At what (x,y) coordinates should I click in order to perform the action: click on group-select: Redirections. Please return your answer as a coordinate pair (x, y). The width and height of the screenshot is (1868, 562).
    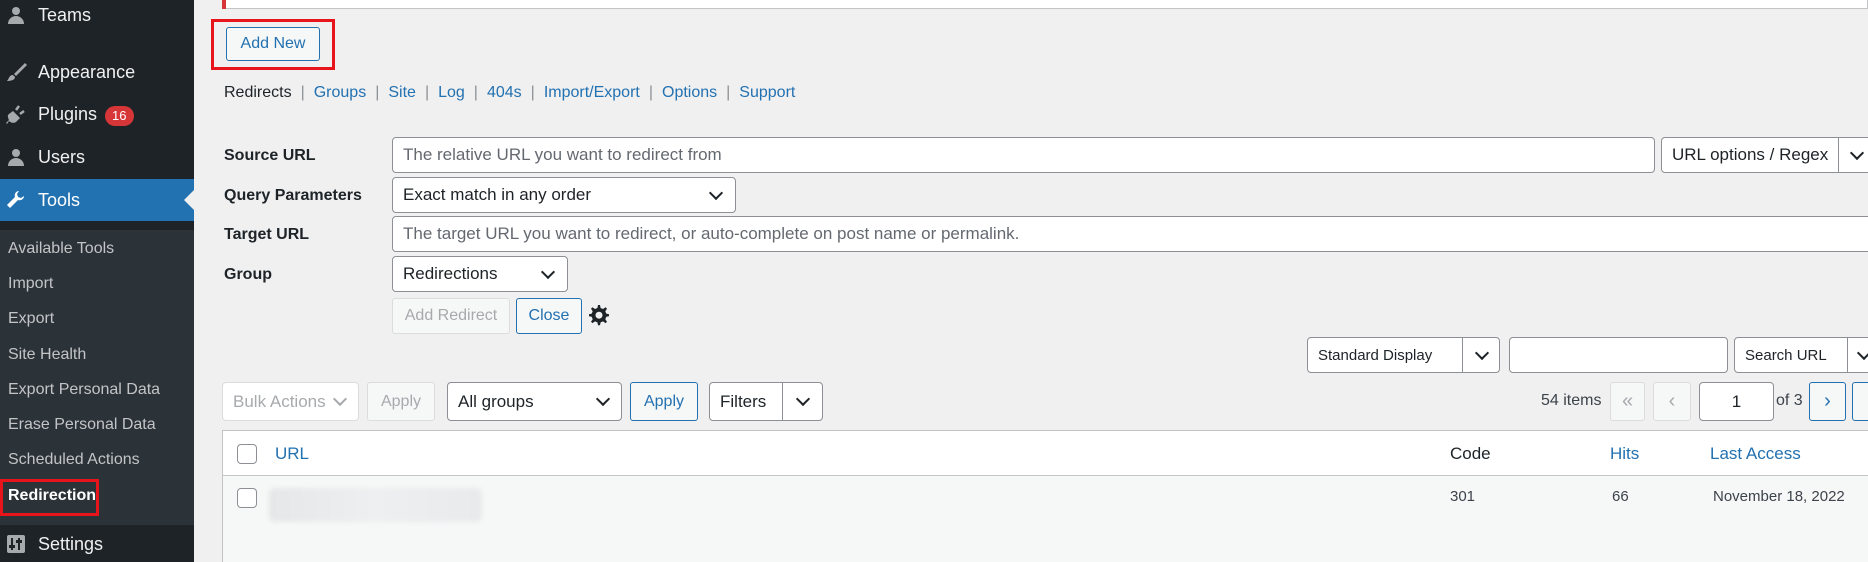
    Looking at the image, I should click on (480, 274).